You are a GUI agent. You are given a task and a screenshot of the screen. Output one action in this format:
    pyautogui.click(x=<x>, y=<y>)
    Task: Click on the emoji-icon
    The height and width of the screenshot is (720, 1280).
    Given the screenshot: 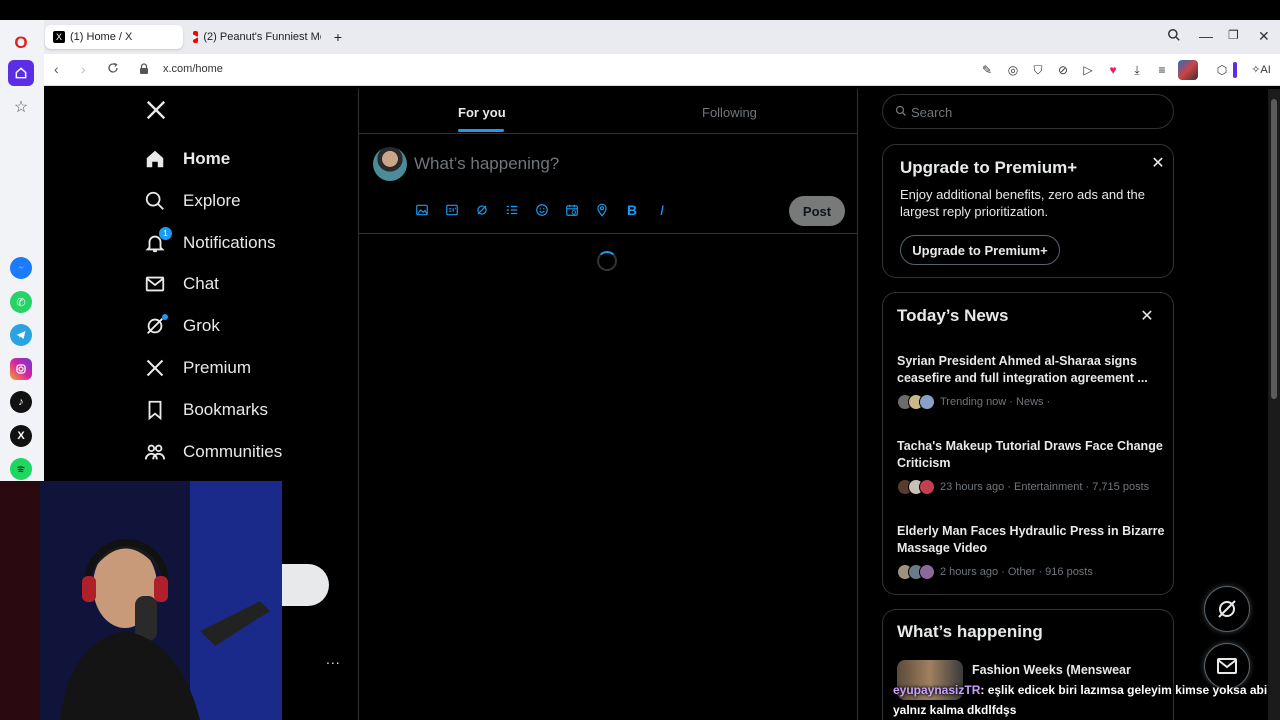 What is the action you would take?
    pyautogui.click(x=542, y=210)
    